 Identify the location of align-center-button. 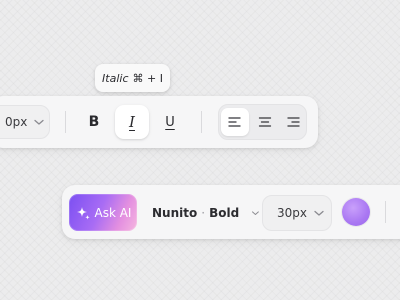
(265, 122).